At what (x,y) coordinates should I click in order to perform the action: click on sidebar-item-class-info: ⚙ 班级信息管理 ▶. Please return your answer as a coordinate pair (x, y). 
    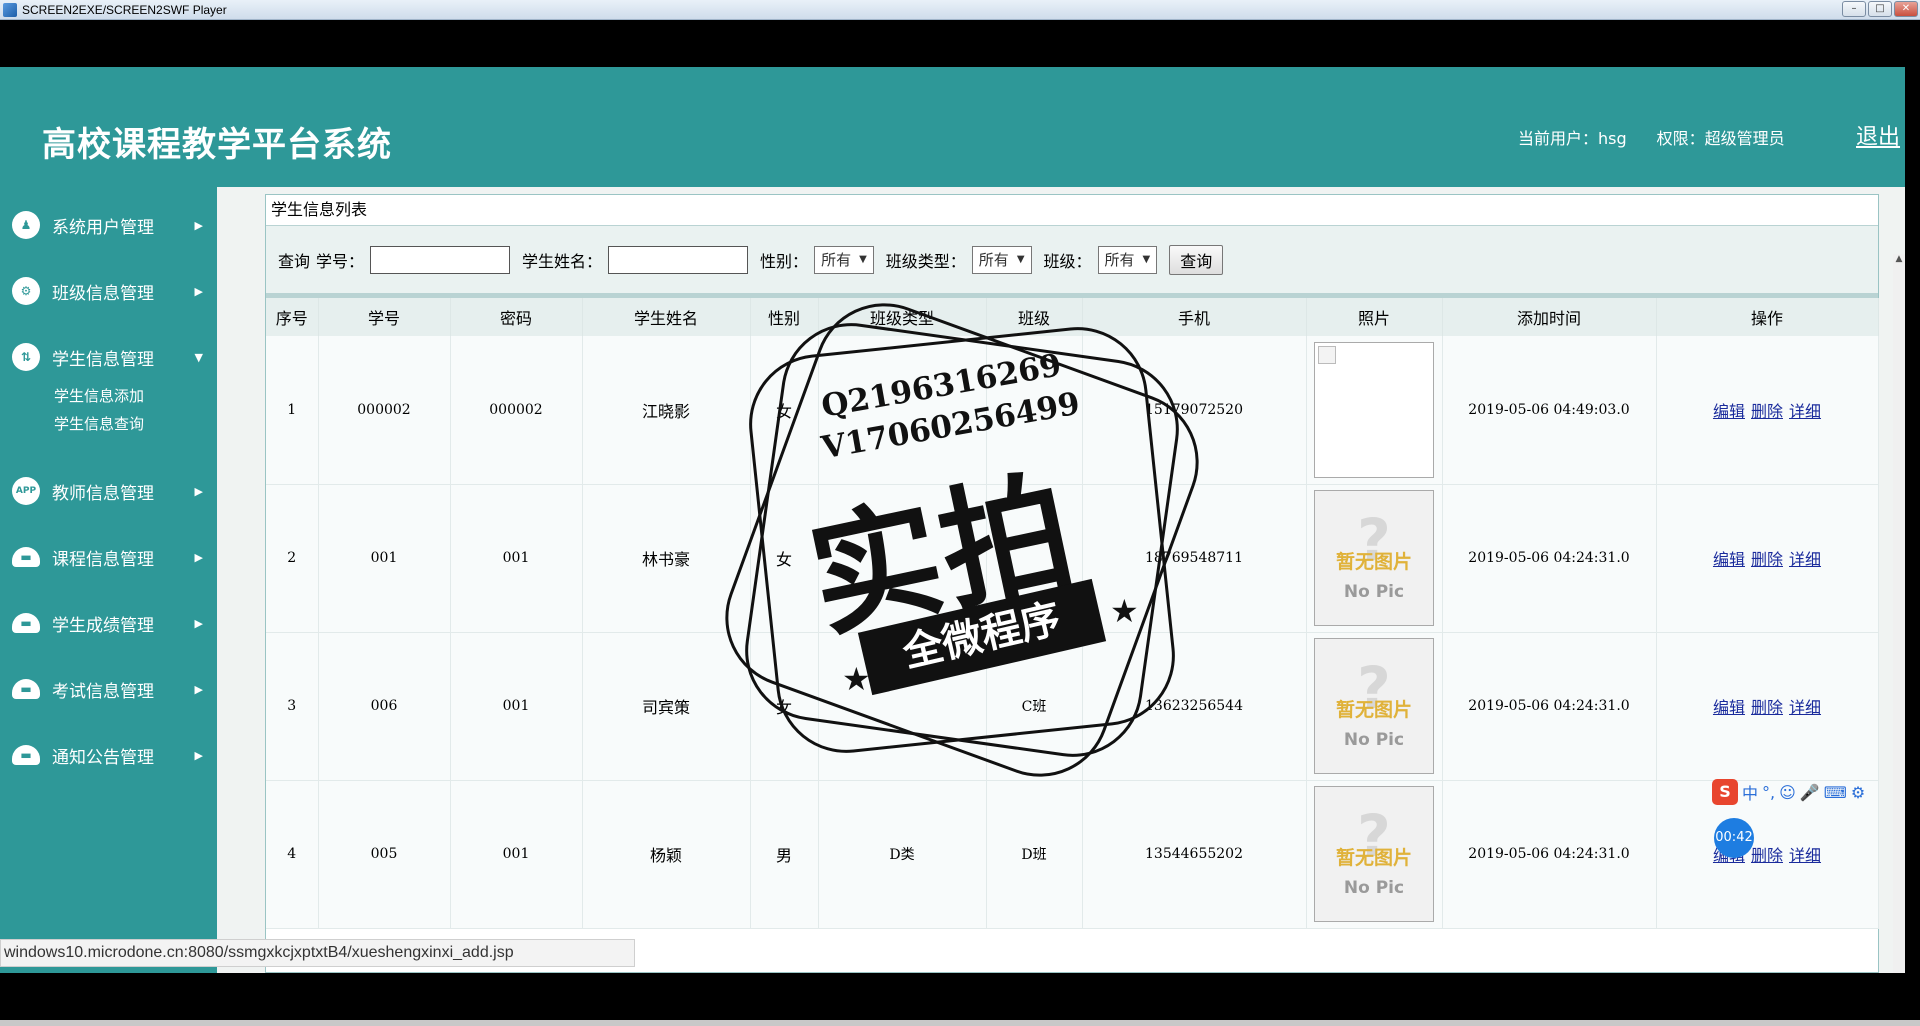
    Looking at the image, I should click on (108, 291).